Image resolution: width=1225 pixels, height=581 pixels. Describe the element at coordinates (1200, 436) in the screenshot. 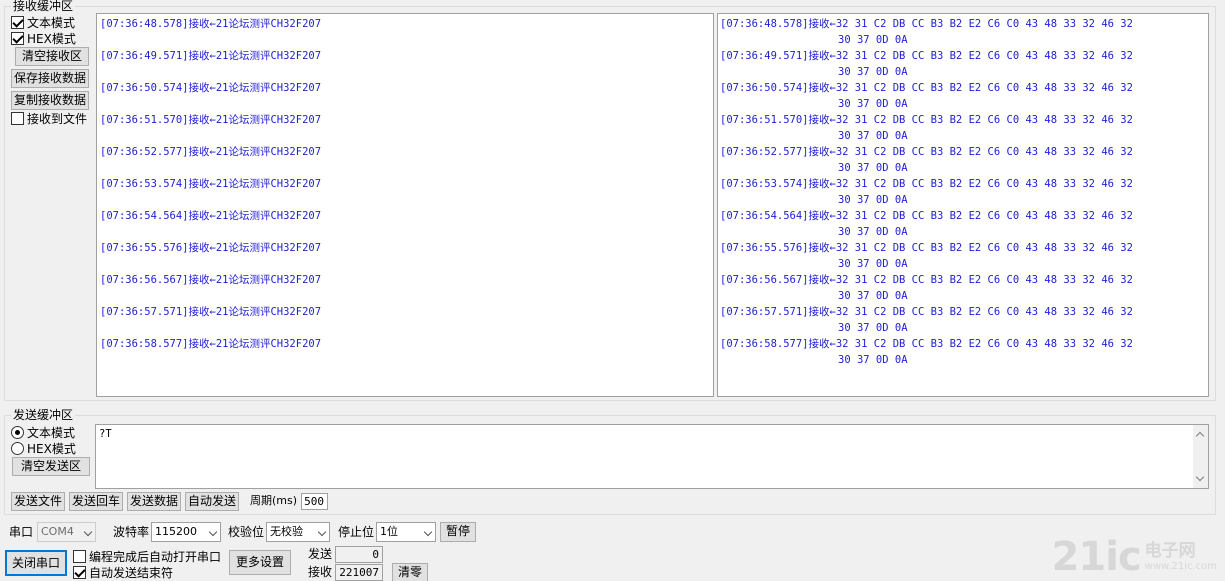

I see `scroll-up-icon` at that location.